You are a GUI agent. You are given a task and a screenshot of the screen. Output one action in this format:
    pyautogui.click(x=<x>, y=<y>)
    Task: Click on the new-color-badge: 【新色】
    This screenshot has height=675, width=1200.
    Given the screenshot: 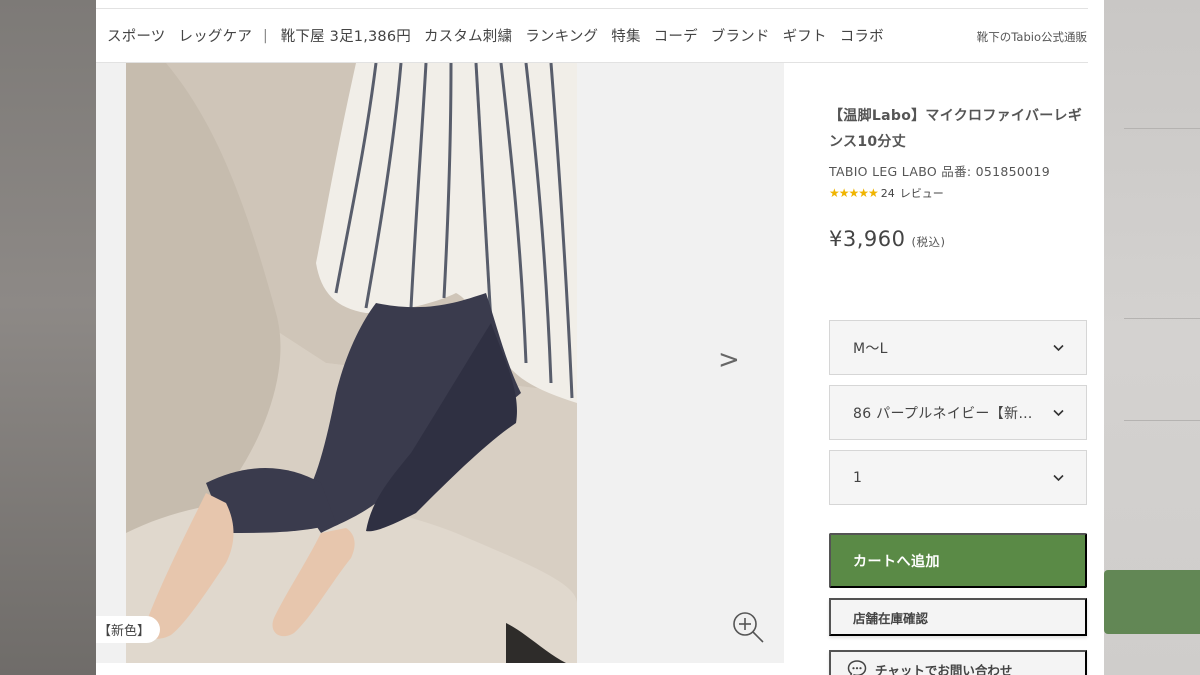 What is the action you would take?
    pyautogui.click(x=128, y=629)
    